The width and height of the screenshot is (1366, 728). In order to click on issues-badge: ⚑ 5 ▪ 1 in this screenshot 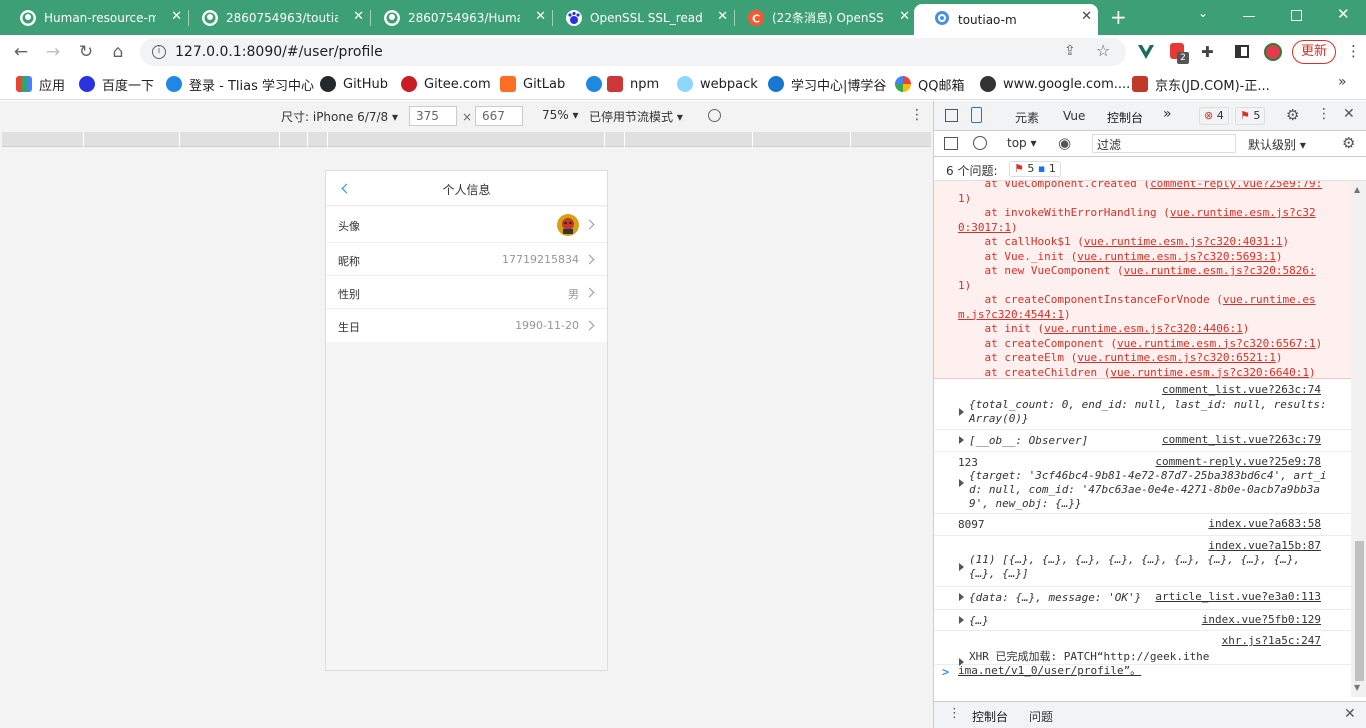, I will do `click(1035, 169)`.